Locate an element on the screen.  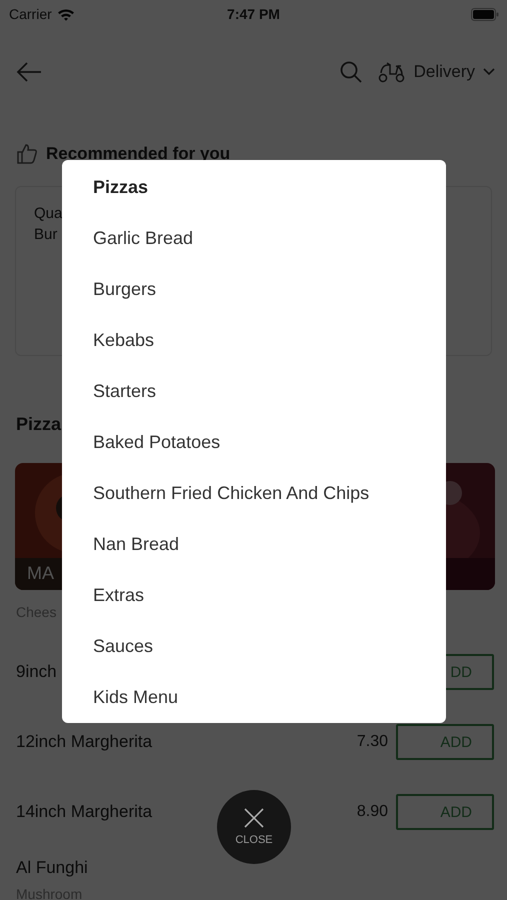
clock-time: 7:47 PM is located at coordinates (253, 14).